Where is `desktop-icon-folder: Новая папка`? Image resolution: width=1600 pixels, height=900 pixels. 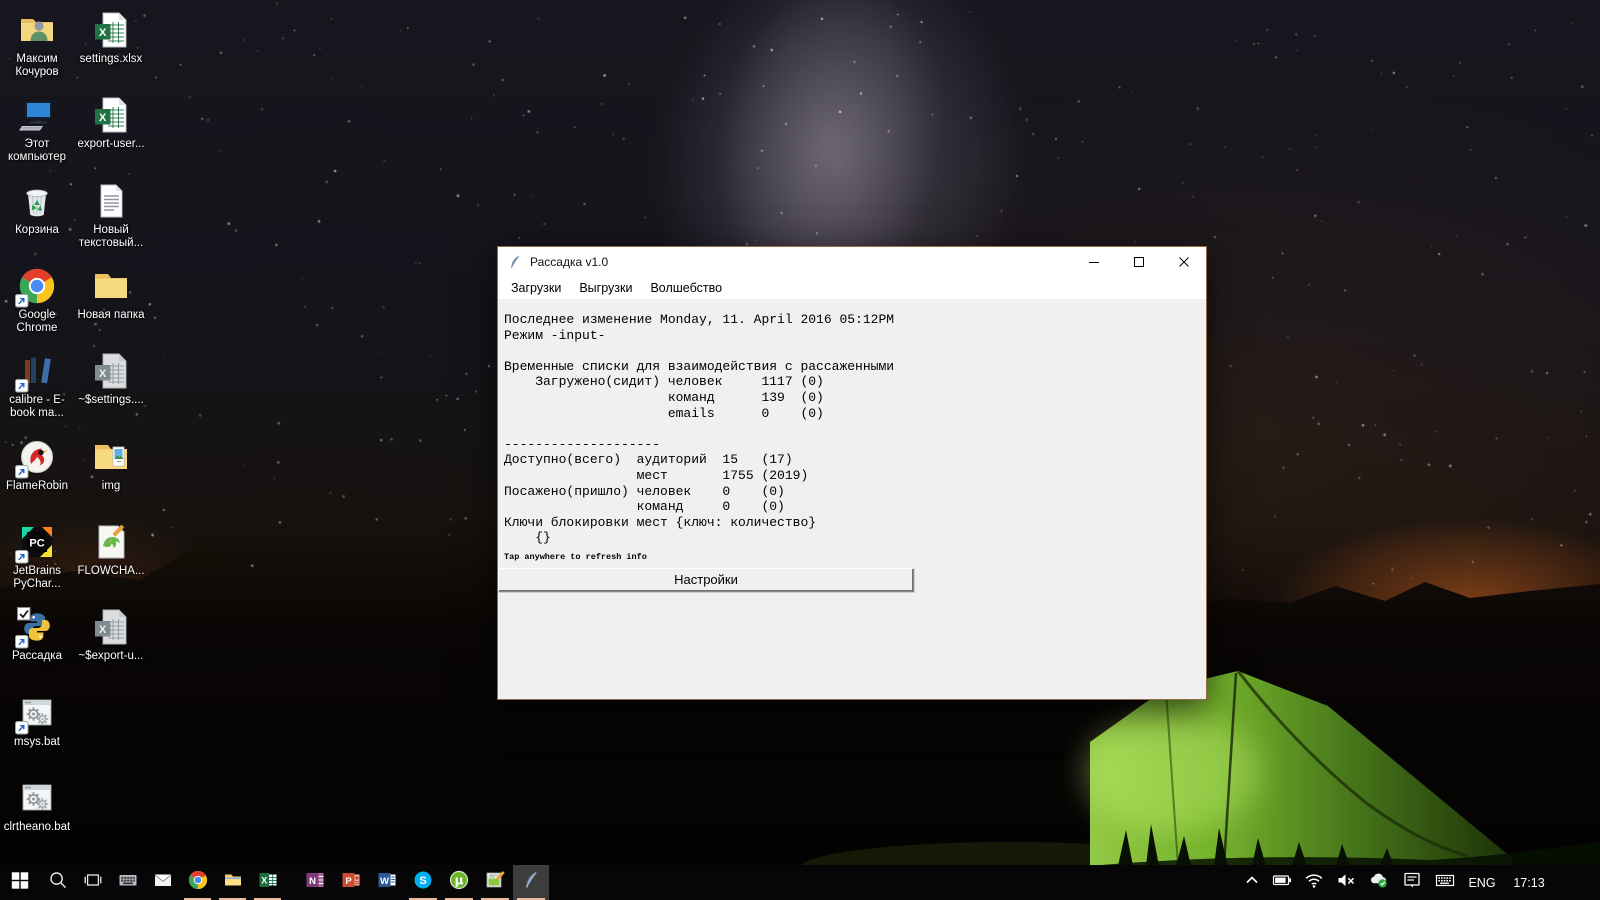 desktop-icon-folder: Новая папка is located at coordinates (111, 294).